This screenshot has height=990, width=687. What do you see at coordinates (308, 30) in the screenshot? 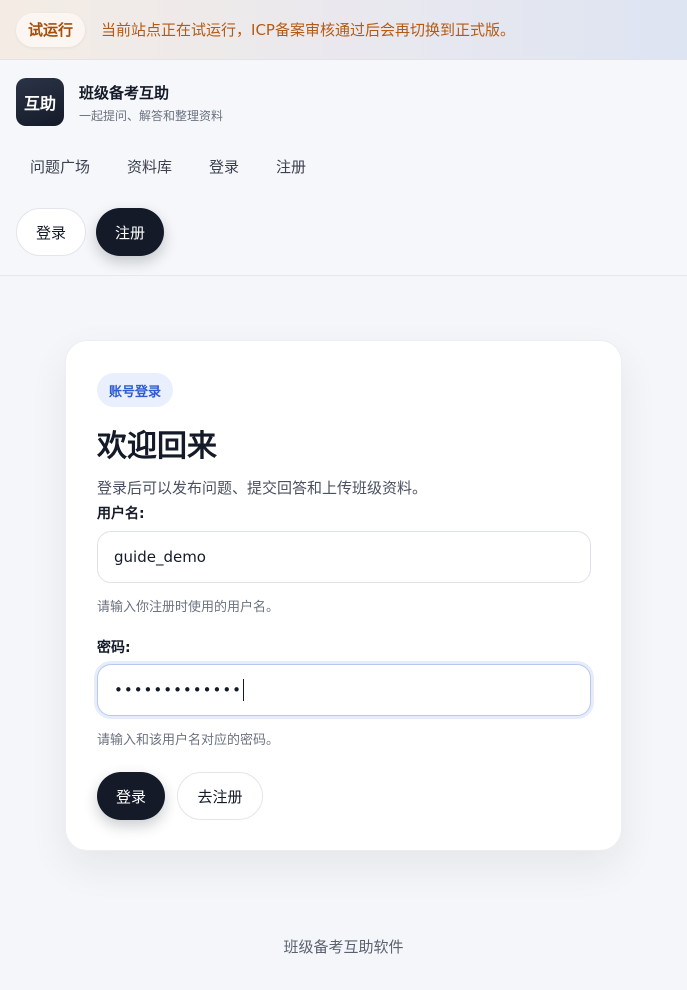
I see `trial-notice-text: 当前站点正在试运行，ICP备案审核通过后会再切换到正式版。` at bounding box center [308, 30].